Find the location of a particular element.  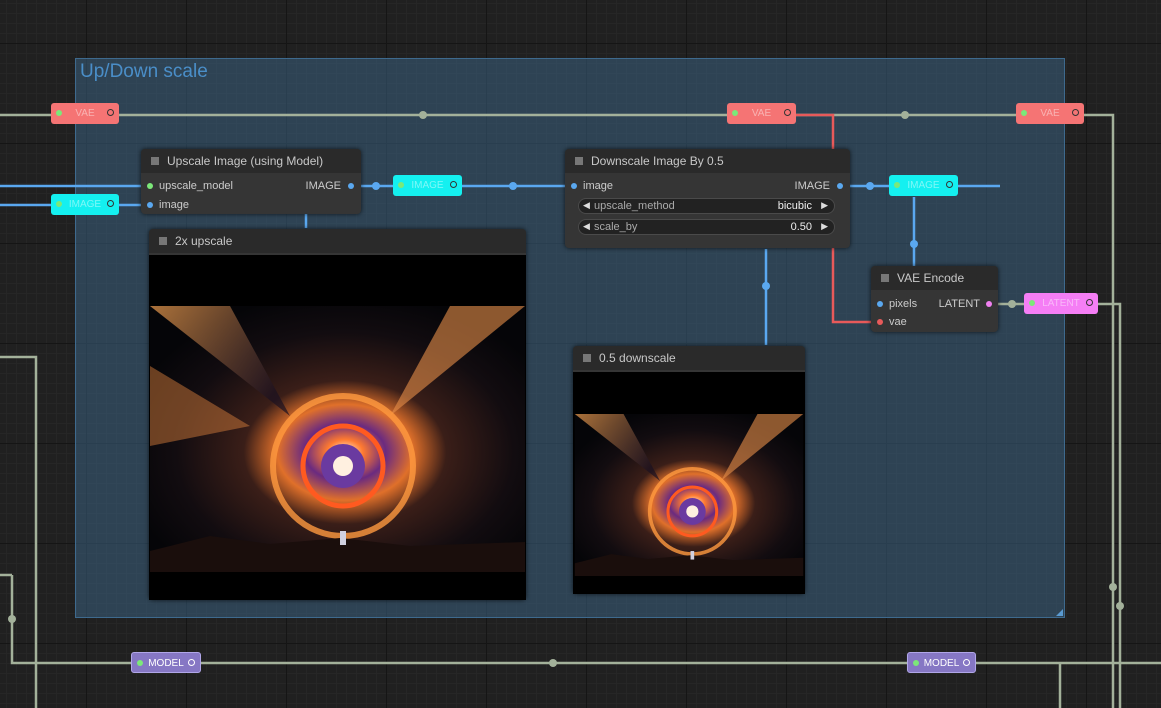

node-title-text: 2x upscale is located at coordinates (204, 241).